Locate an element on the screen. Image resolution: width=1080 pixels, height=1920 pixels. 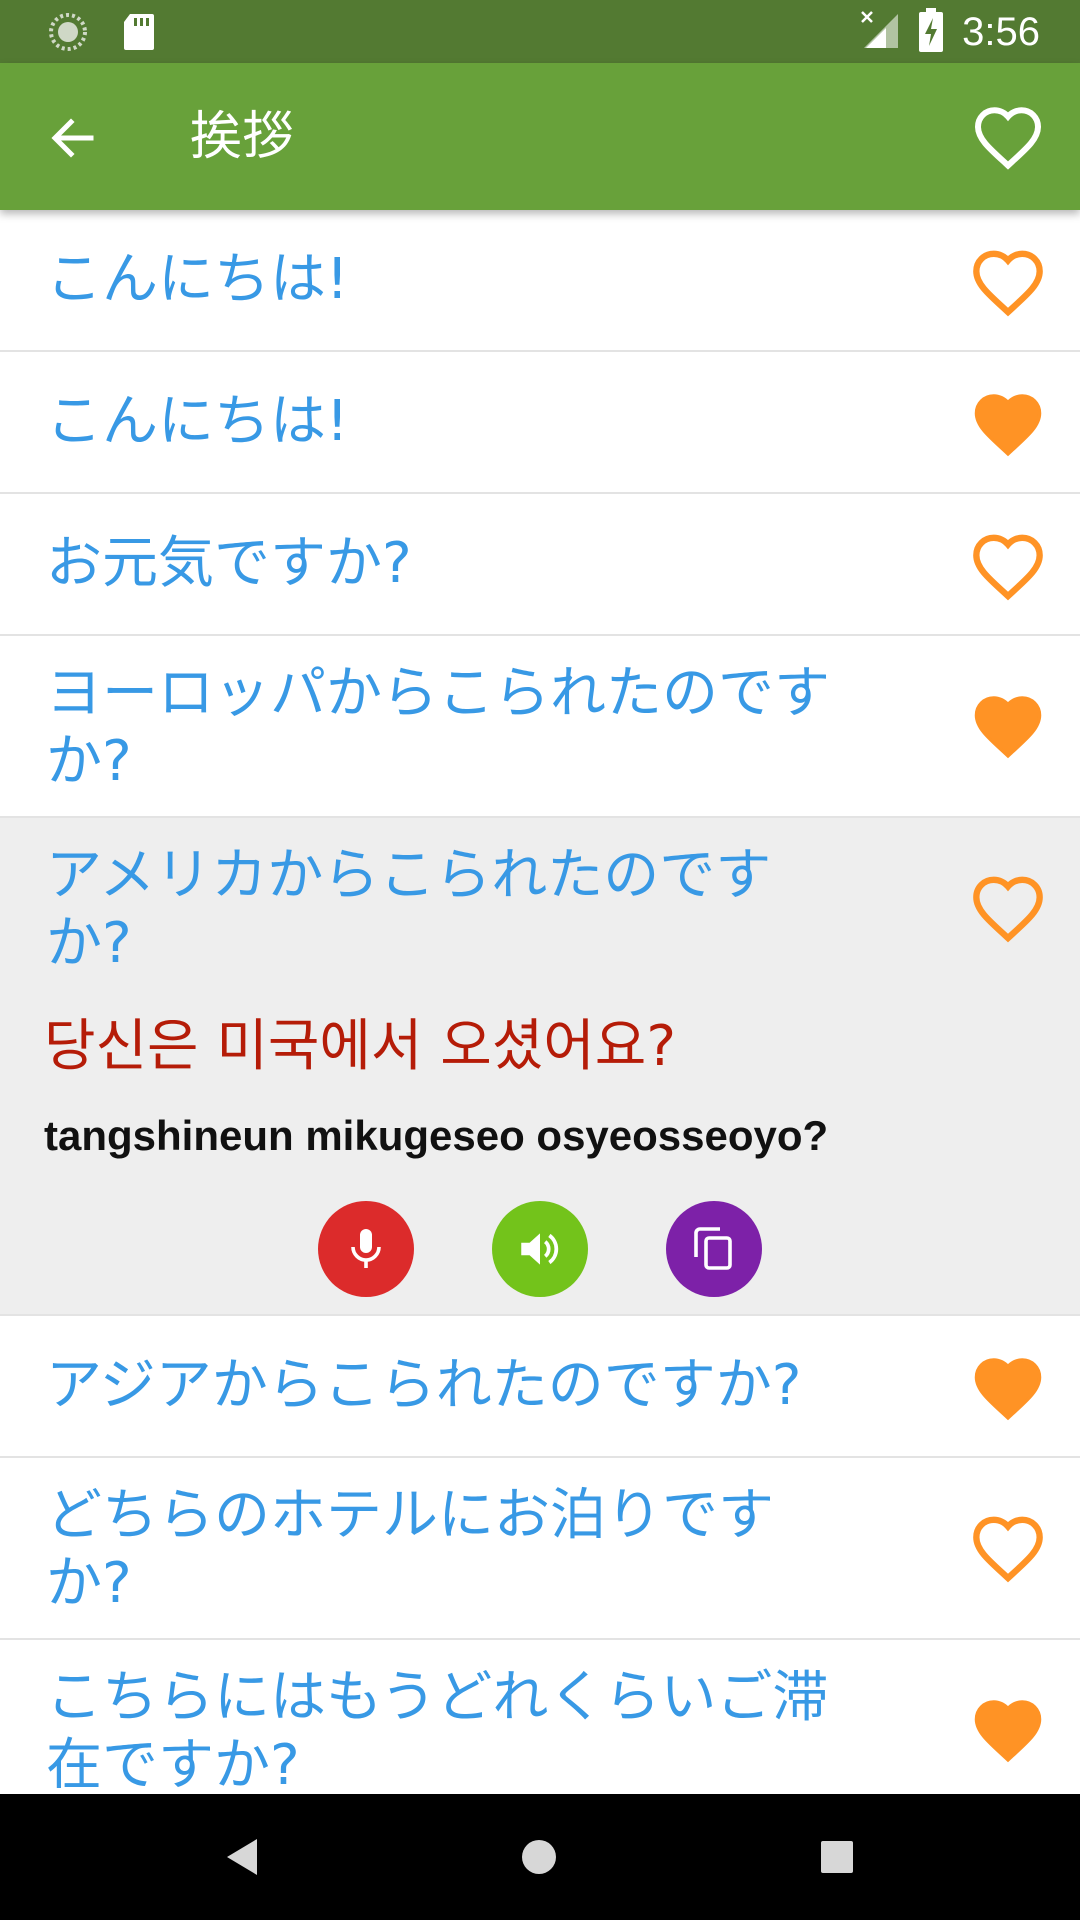
phrase-text: お元気ですか? is located at coordinates (229, 563).